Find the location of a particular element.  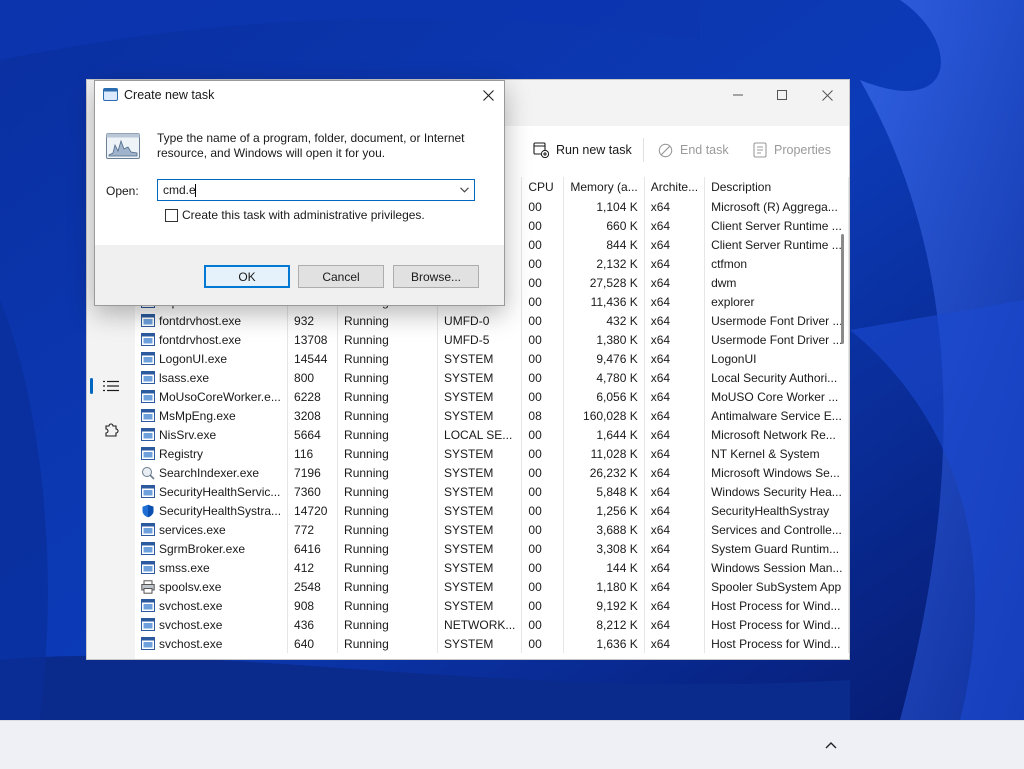

dialog-close-button is located at coordinates (488, 95).